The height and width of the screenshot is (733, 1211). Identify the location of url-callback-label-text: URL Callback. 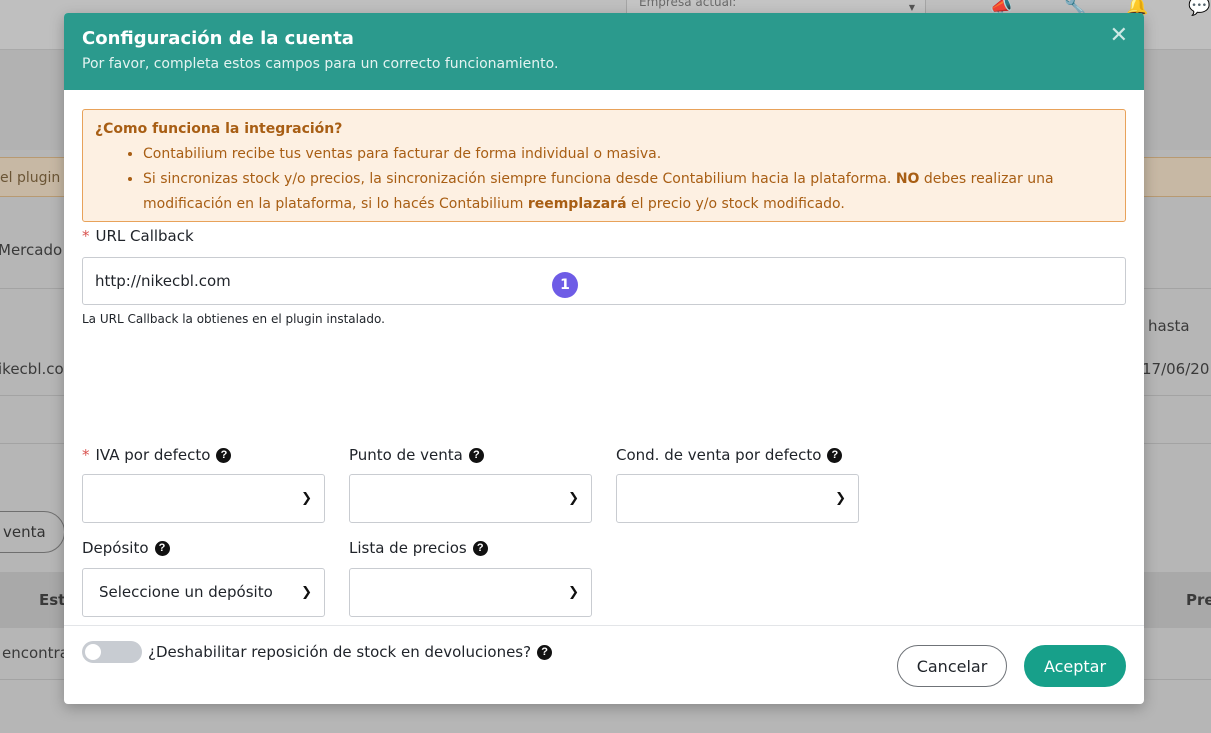
(144, 236).